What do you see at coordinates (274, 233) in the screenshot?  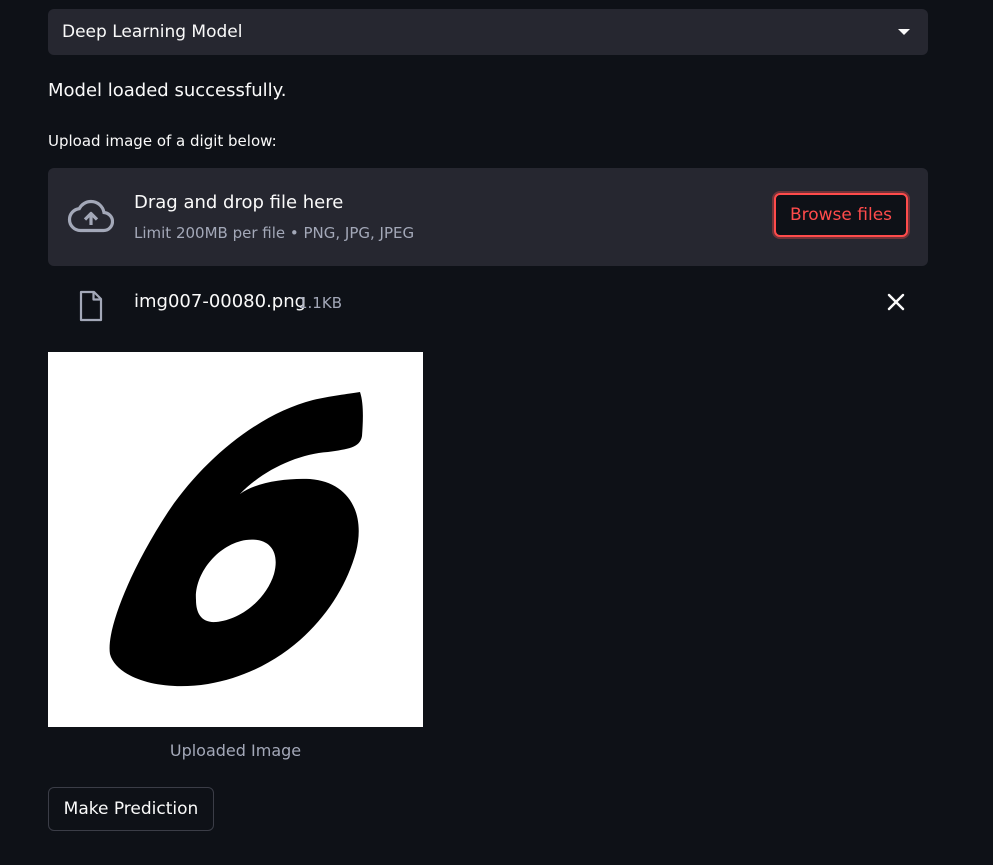 I see `dropzone-limit: Limit 200MB per file • PNG, JPG, JPEG` at bounding box center [274, 233].